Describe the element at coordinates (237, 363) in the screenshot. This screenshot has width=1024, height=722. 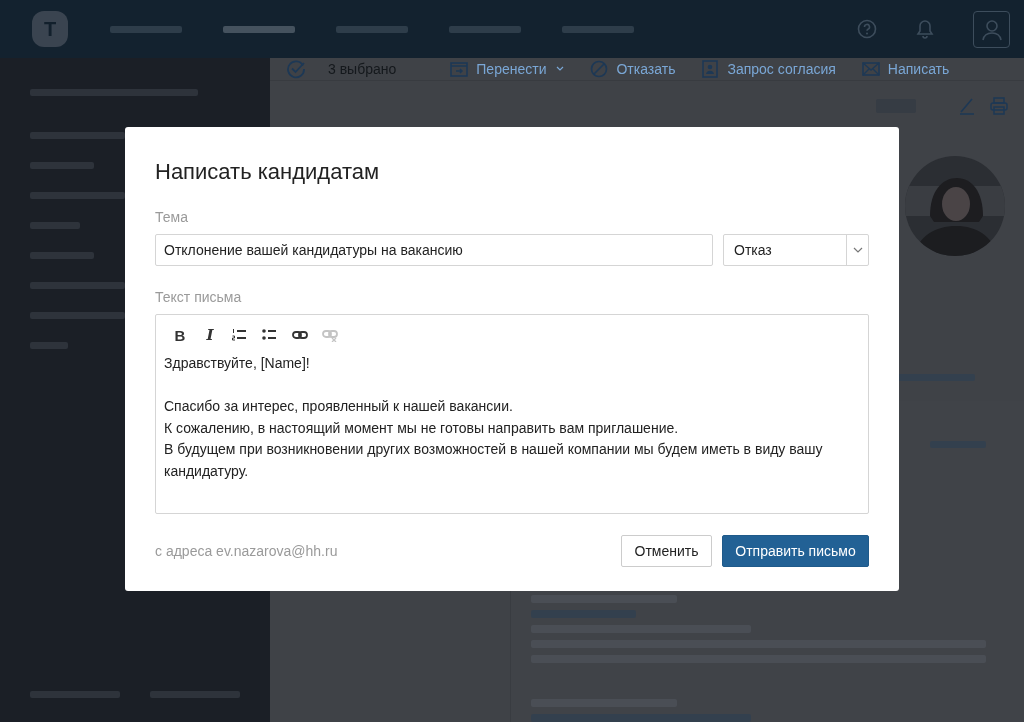
I see `message-paragraph: Здравствуйте, [Name]!` at that location.